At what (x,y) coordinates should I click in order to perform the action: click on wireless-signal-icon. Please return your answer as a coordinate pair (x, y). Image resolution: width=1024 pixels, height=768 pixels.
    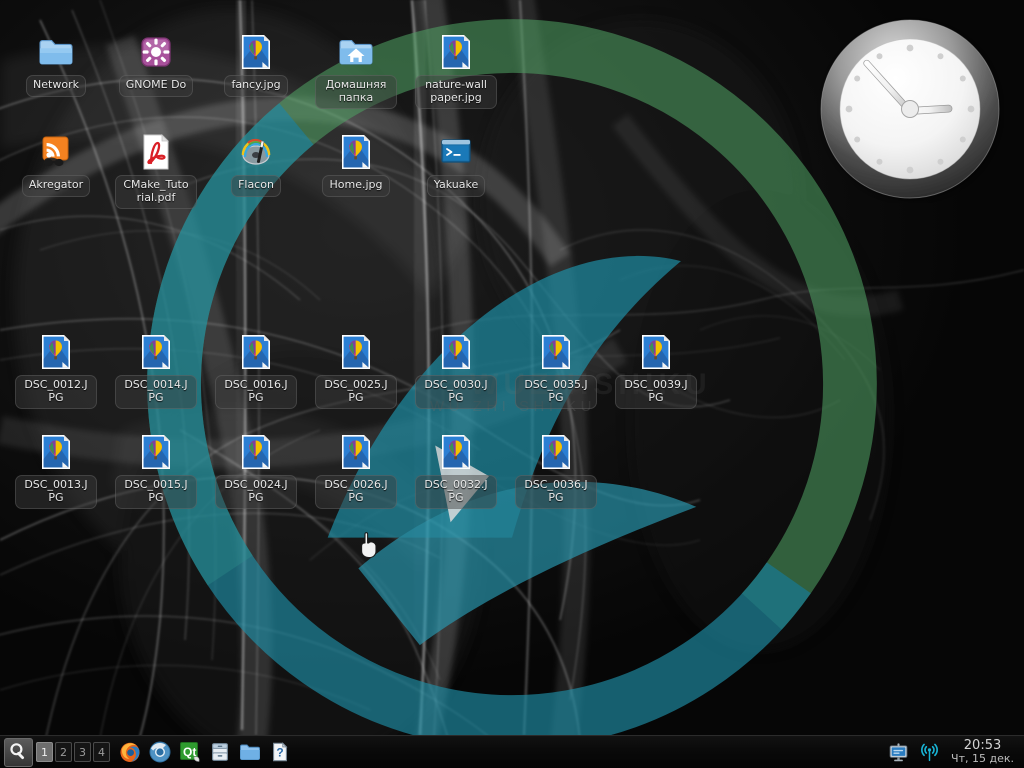
    Looking at the image, I should click on (929, 752).